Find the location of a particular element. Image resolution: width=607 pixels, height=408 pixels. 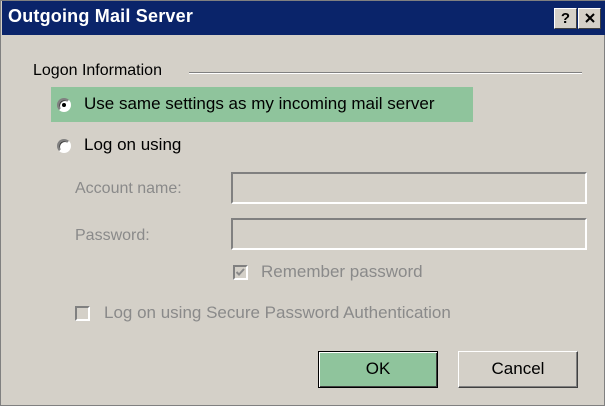

account-name-label: Account name: is located at coordinates (128, 188).